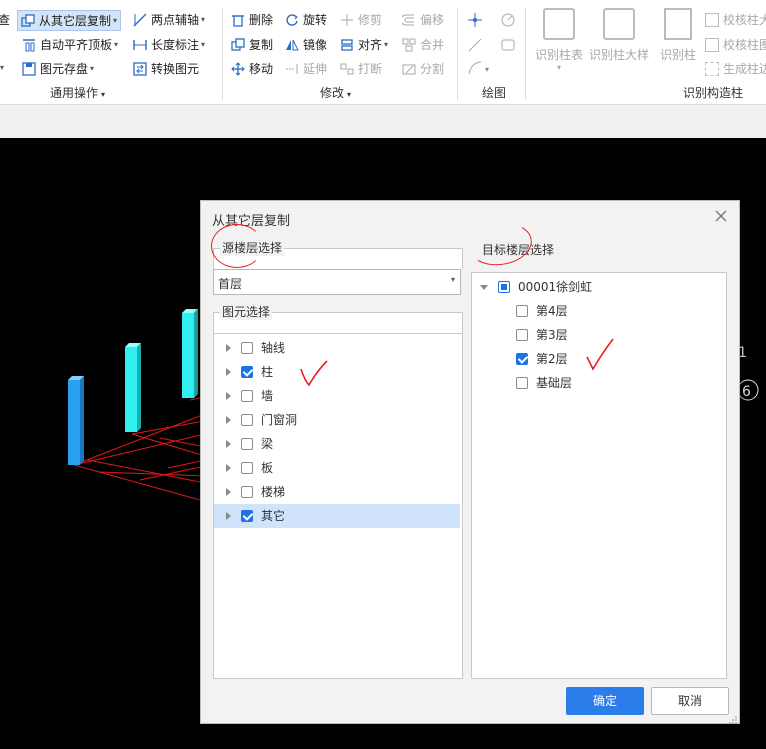  I want to click on column-icon, so click(678, 24).